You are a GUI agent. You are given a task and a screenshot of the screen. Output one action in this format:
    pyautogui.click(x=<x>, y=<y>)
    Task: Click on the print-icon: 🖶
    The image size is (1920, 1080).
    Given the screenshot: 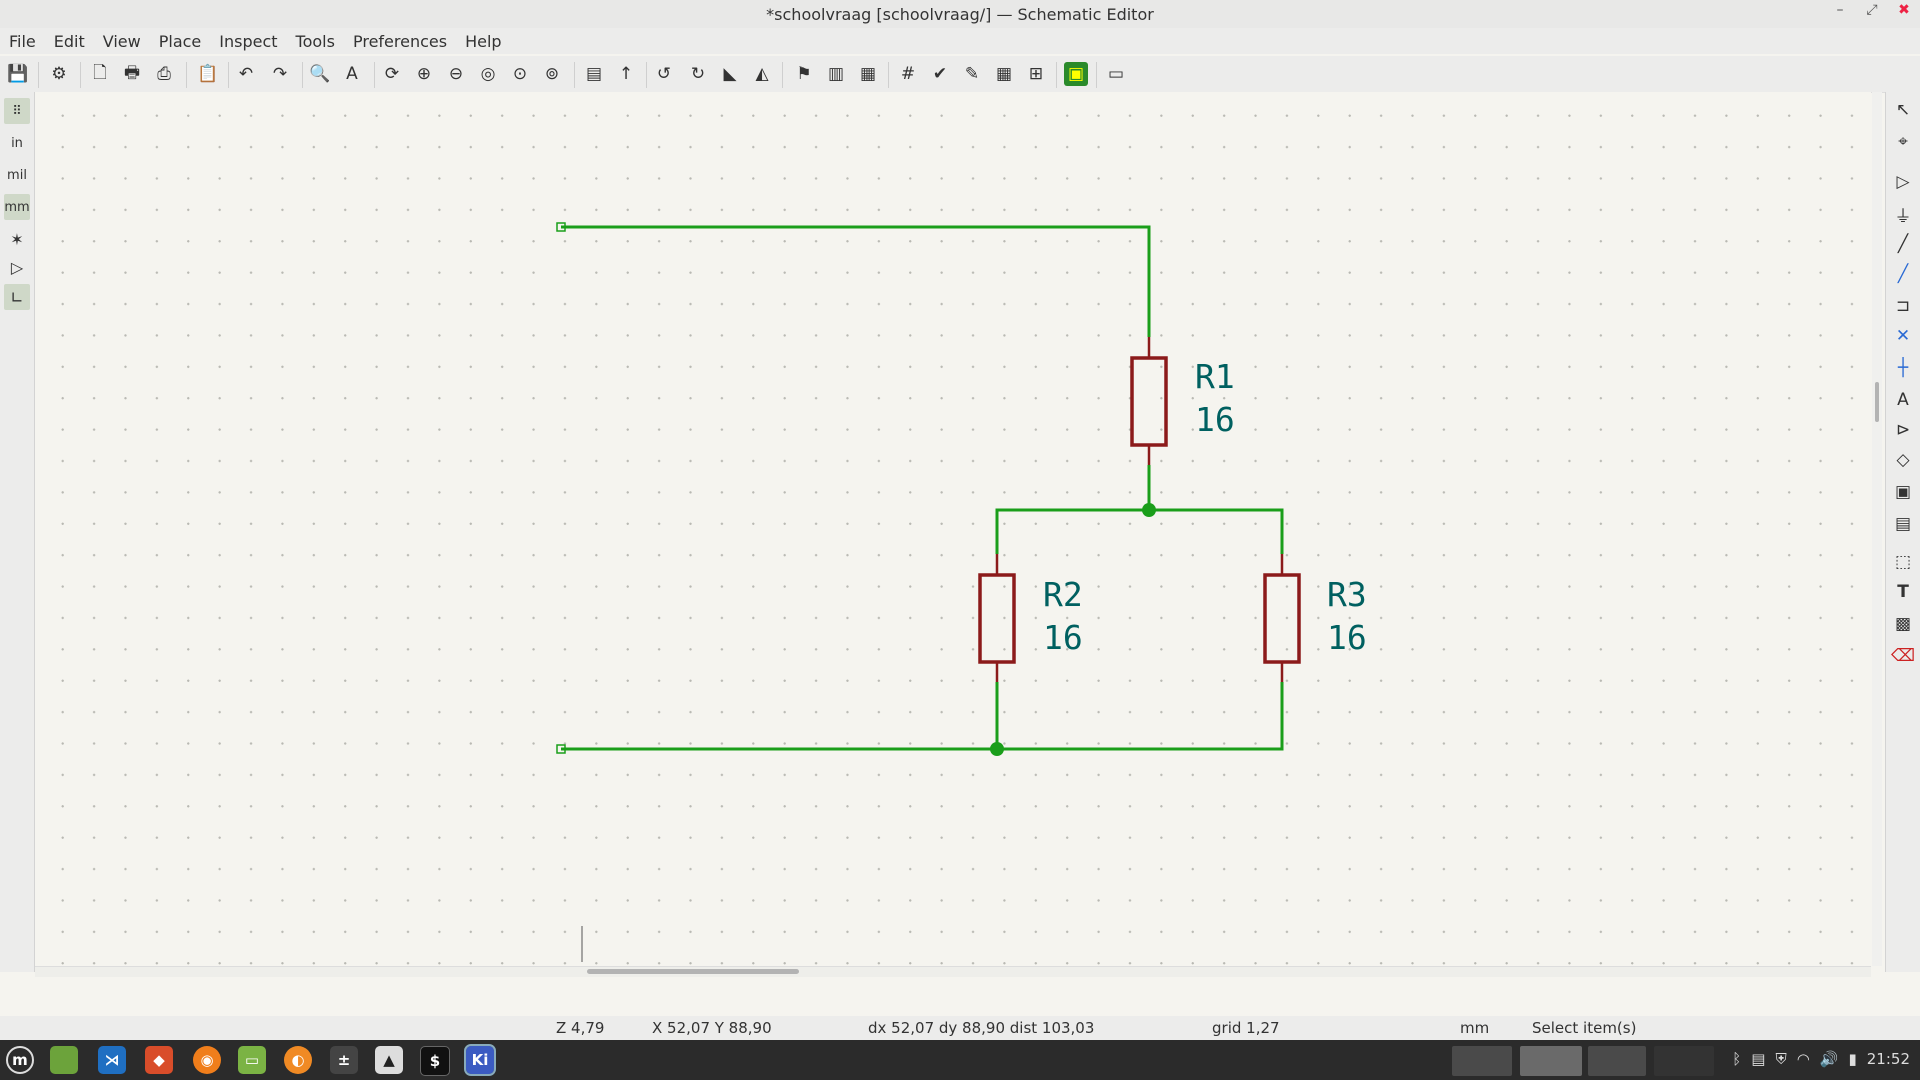 What is the action you would take?
    pyautogui.click(x=132, y=74)
    